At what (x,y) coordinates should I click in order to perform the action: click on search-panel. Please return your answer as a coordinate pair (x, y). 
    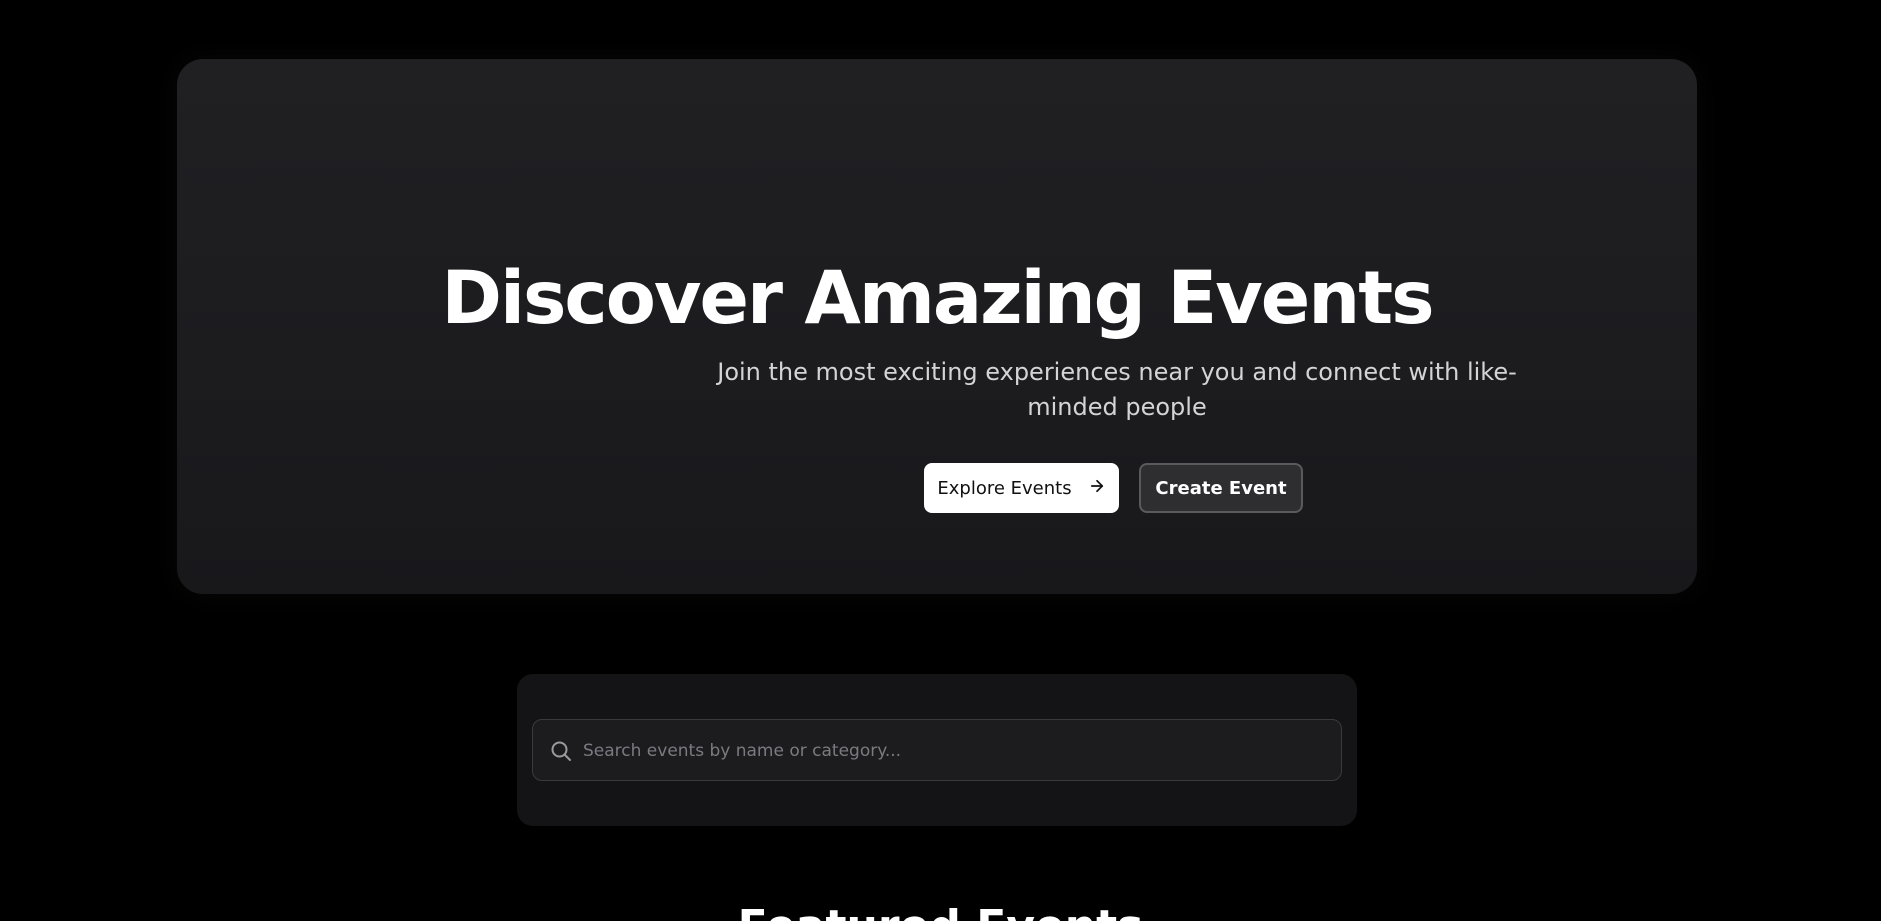
    Looking at the image, I should click on (937, 750).